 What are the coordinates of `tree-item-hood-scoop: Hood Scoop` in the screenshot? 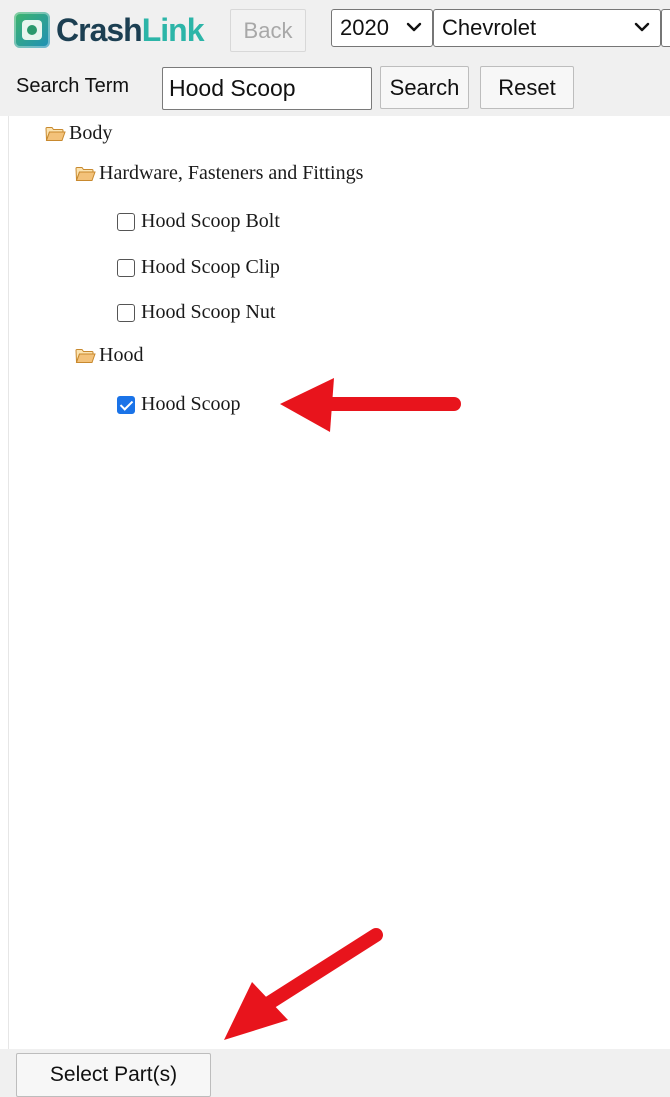 It's located at (178, 404).